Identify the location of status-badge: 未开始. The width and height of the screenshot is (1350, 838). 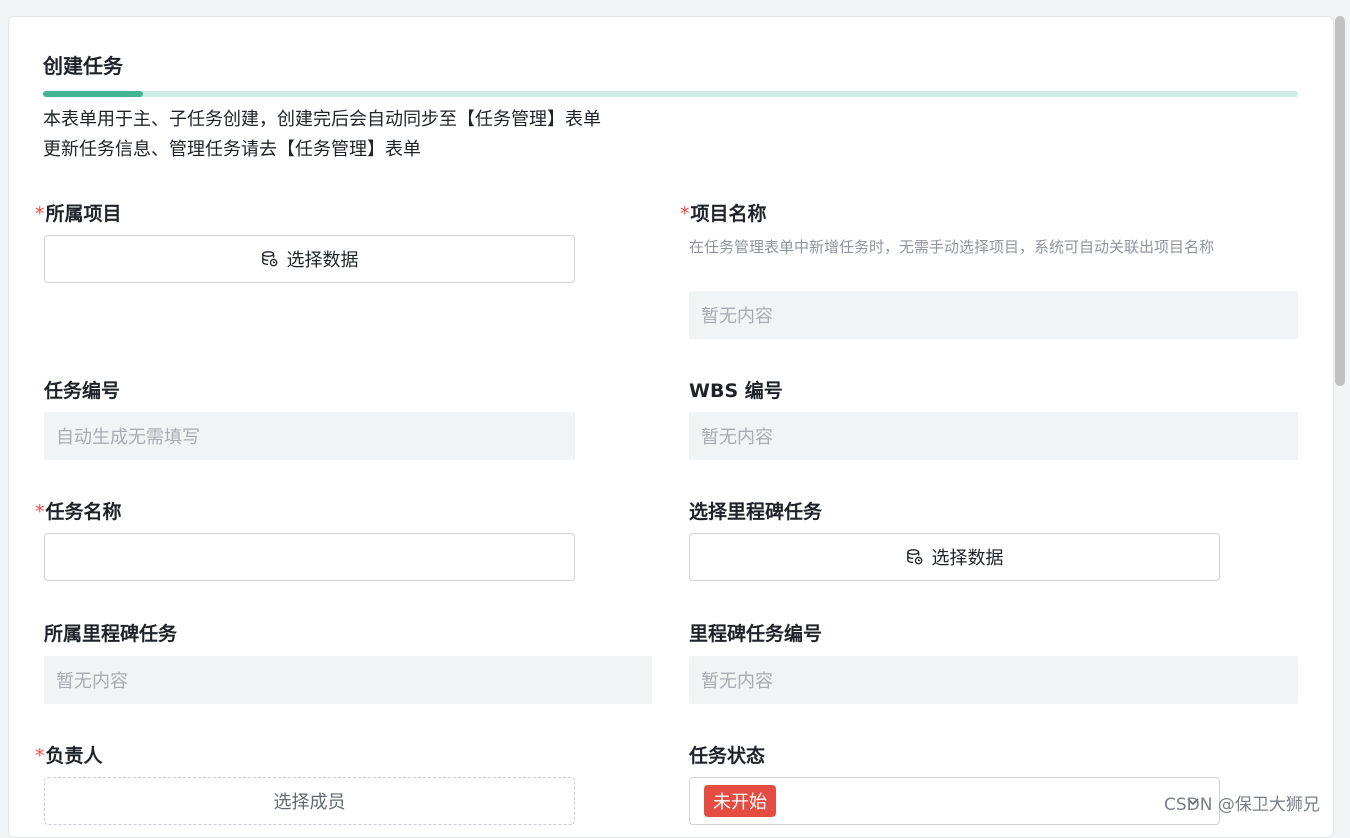
(740, 801).